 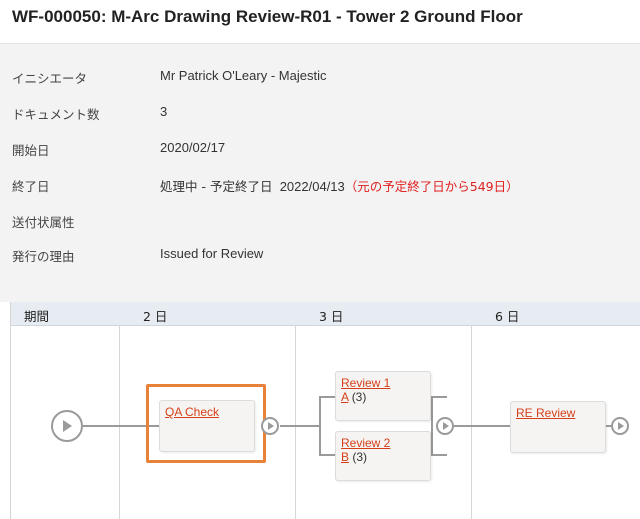 What do you see at coordinates (344, 397) in the screenshot?
I see `review-1-group-link: A` at bounding box center [344, 397].